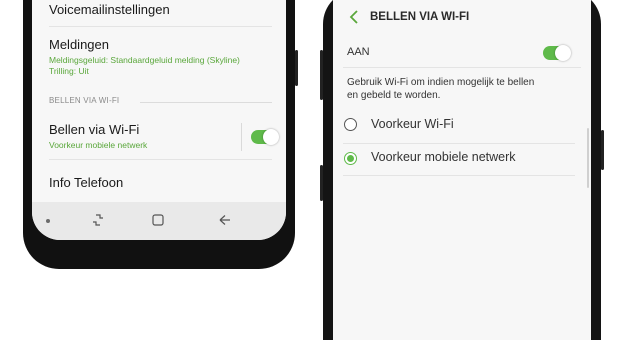  What do you see at coordinates (602, 150) in the screenshot?
I see `power-button` at bounding box center [602, 150].